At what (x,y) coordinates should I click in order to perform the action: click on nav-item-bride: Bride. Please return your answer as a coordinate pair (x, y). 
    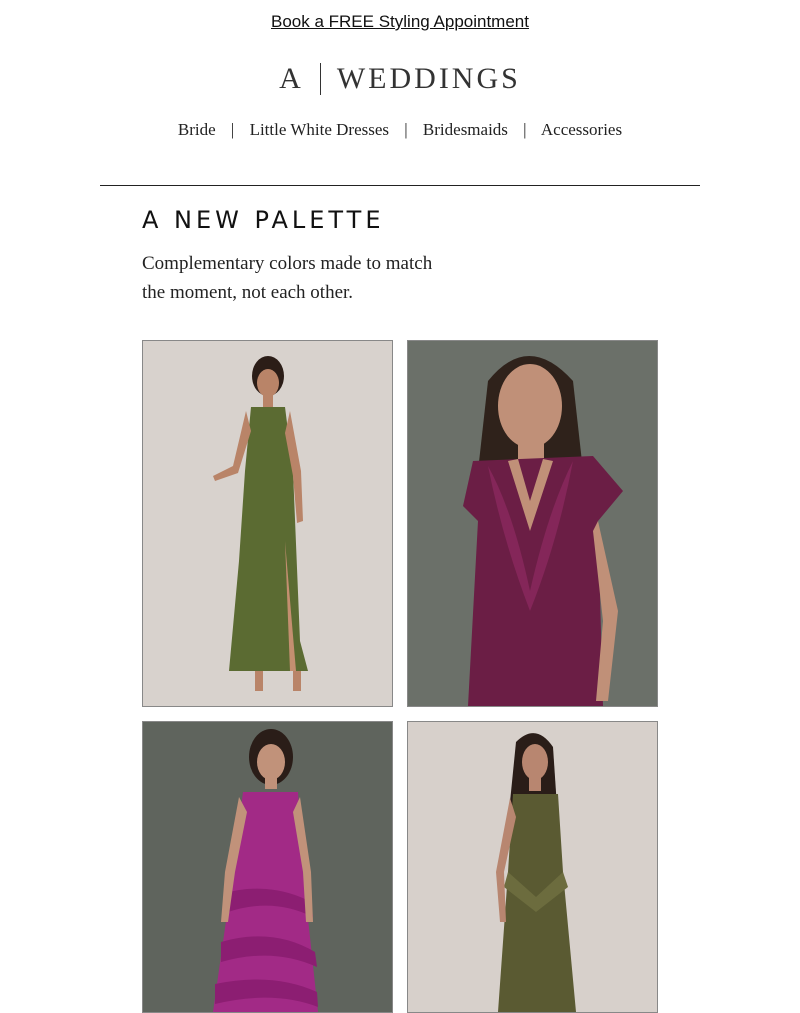
    Looking at the image, I should click on (197, 129).